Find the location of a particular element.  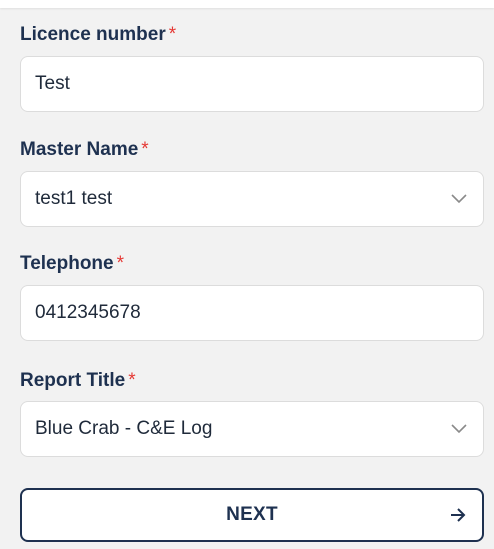

report-title-label-text: Report Title is located at coordinates (73, 380).